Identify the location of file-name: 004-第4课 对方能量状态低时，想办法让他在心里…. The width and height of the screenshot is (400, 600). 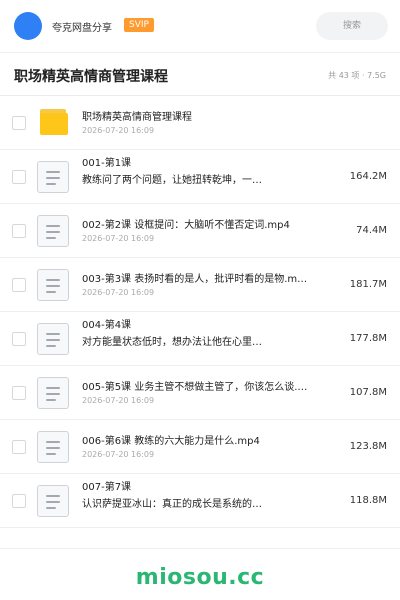
(204, 334).